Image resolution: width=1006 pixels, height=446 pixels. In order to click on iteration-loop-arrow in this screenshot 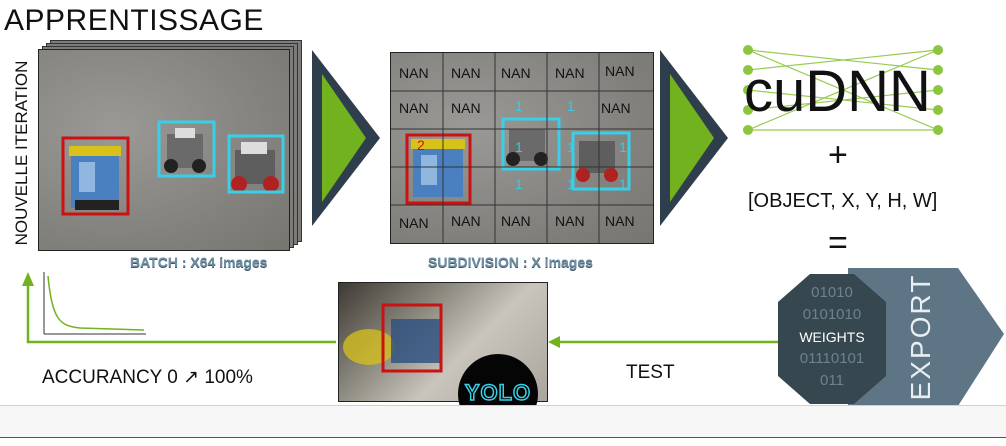, I will do `click(179, 308)`.